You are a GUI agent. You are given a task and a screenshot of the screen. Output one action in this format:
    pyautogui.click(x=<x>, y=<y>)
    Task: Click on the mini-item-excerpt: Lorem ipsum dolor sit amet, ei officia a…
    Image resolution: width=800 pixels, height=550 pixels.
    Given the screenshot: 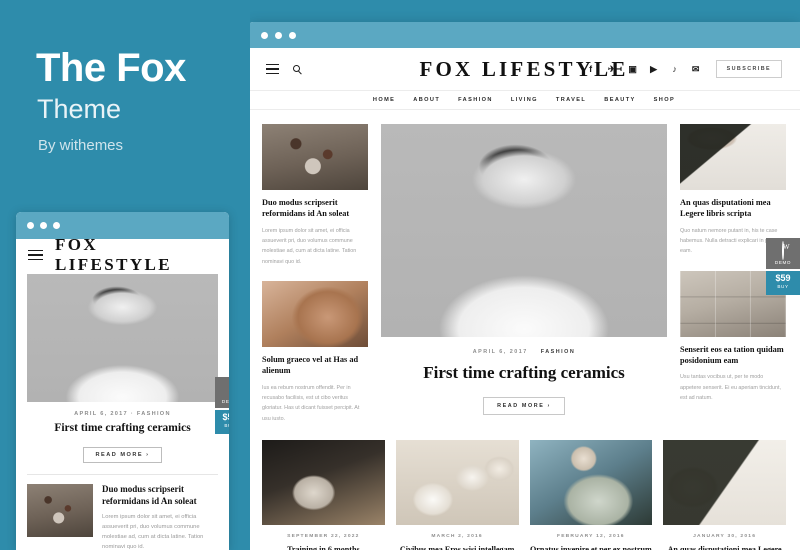 What is the action you would take?
    pyautogui.click(x=153, y=531)
    